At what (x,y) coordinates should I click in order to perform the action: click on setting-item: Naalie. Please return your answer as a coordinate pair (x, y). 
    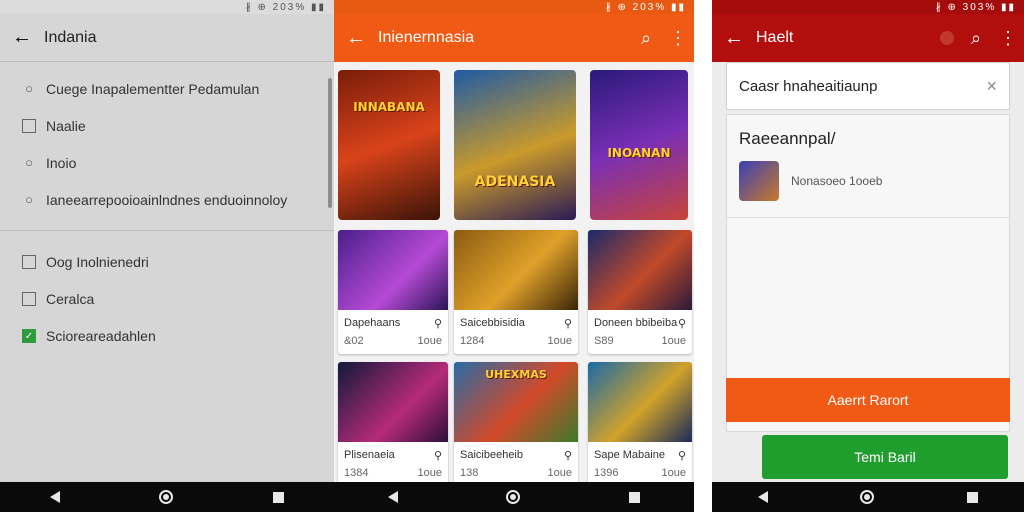
    Looking at the image, I should click on (167, 125).